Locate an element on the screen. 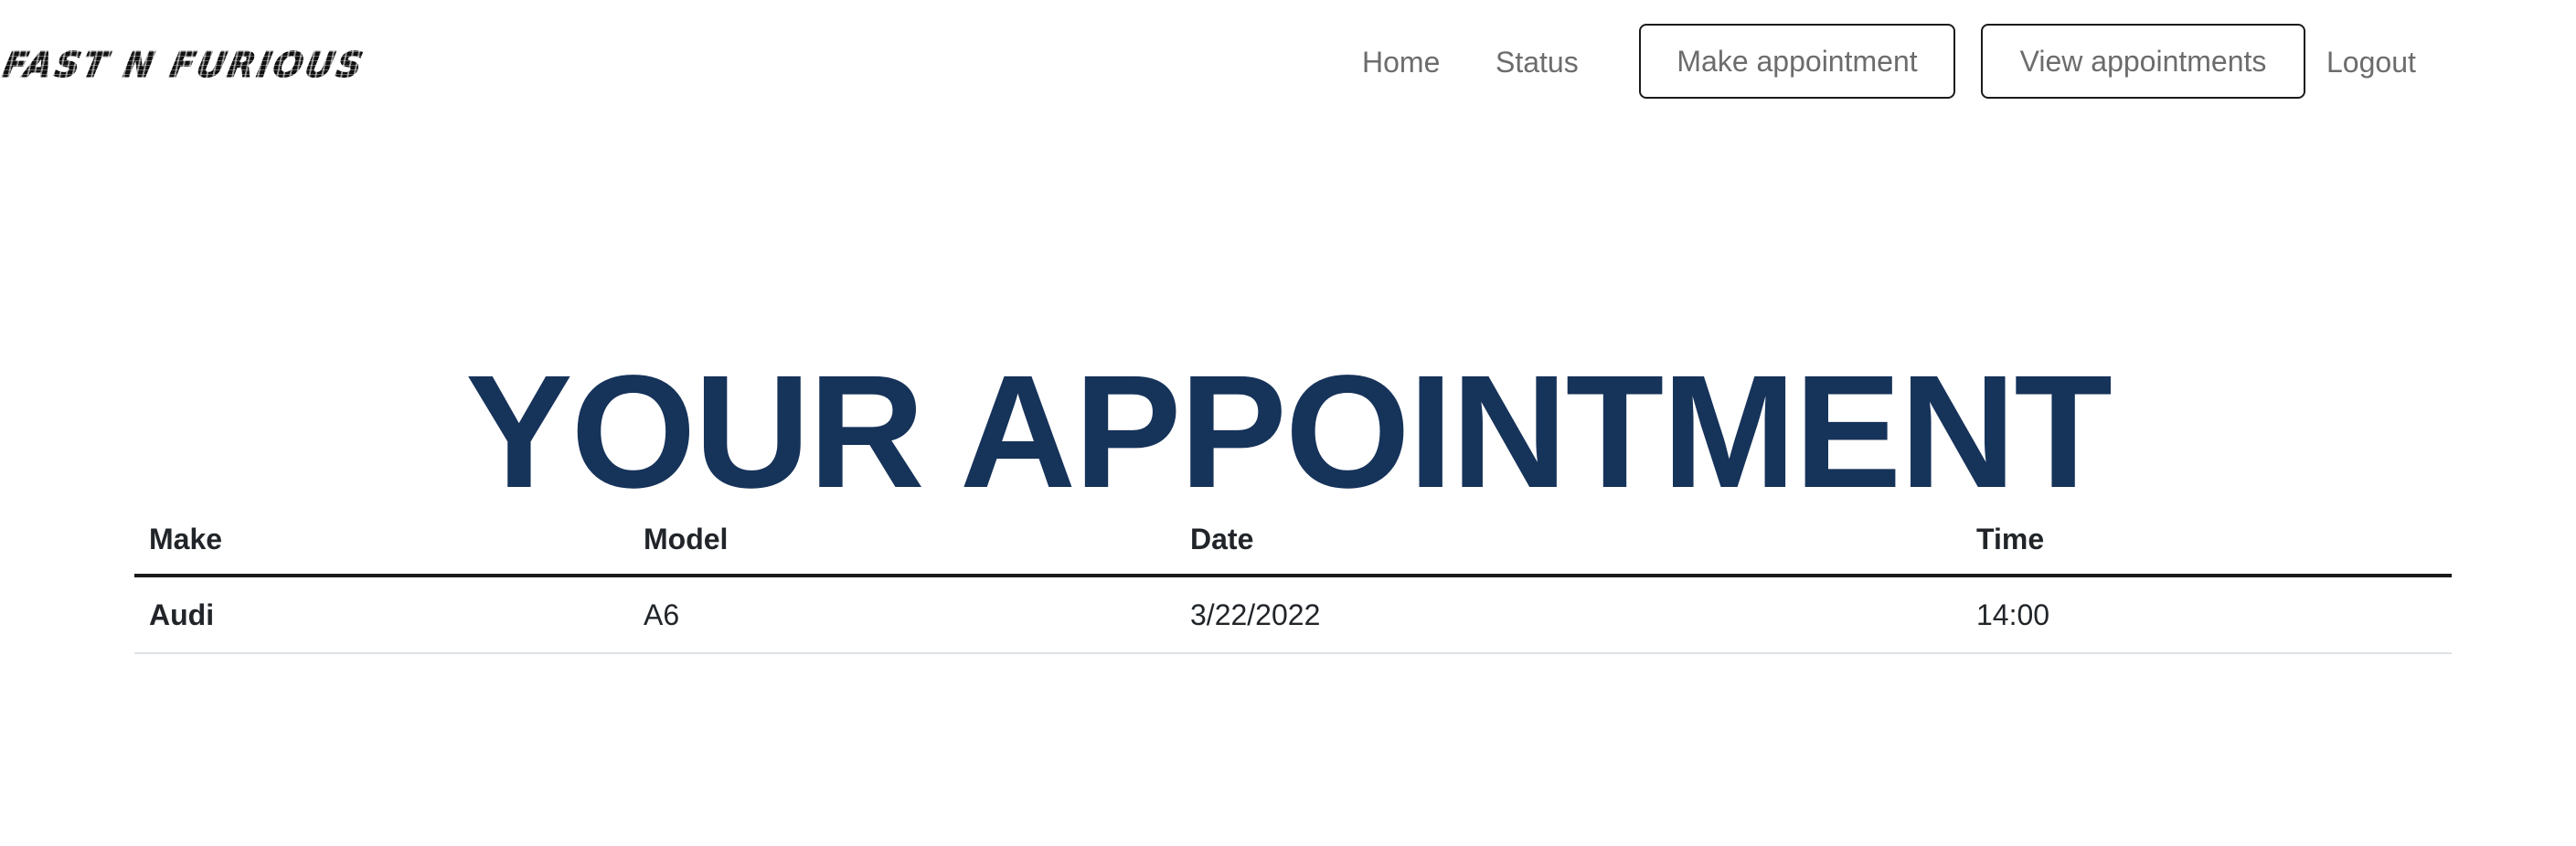  cell-time: 14:00 is located at coordinates (2207, 615).